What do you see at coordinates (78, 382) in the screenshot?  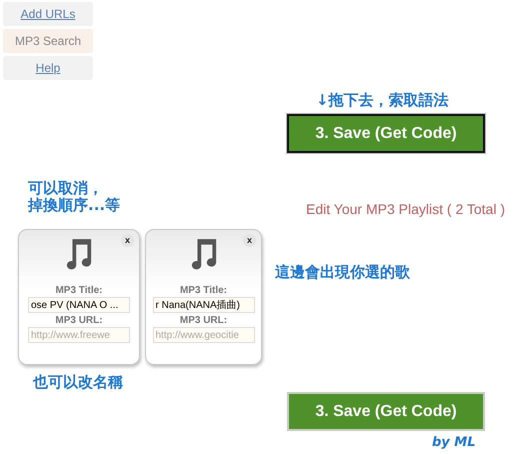 I see `annotation-text: 也可以改名稱` at bounding box center [78, 382].